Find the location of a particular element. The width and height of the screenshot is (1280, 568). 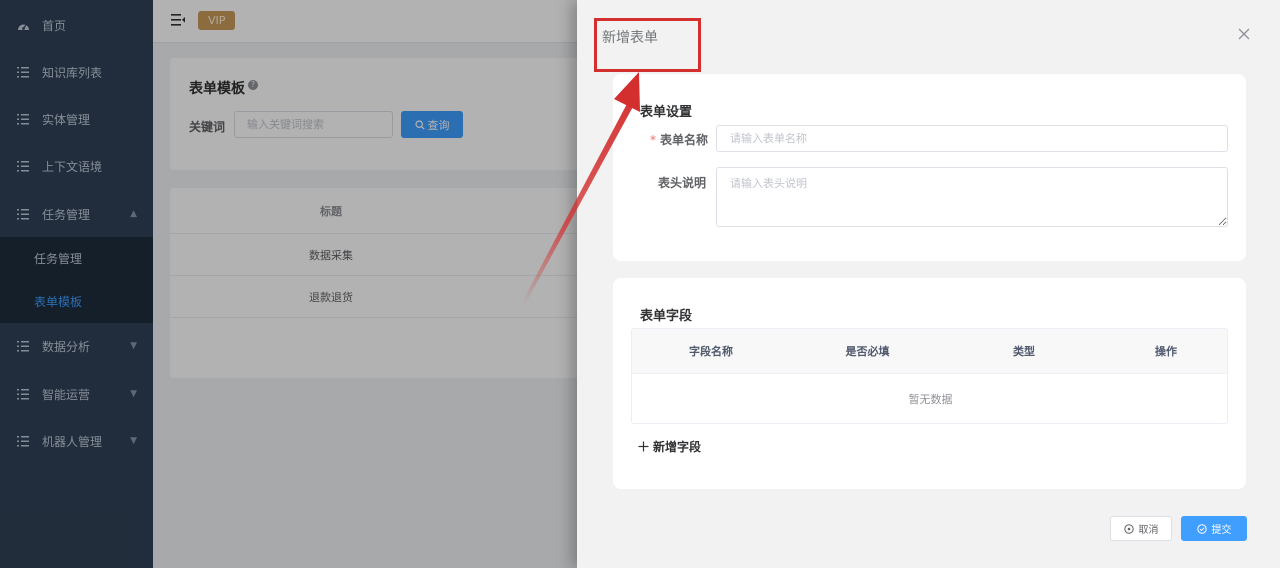

fields-table-header: 字段名称 是否必填 类型 操作 is located at coordinates (929, 351).